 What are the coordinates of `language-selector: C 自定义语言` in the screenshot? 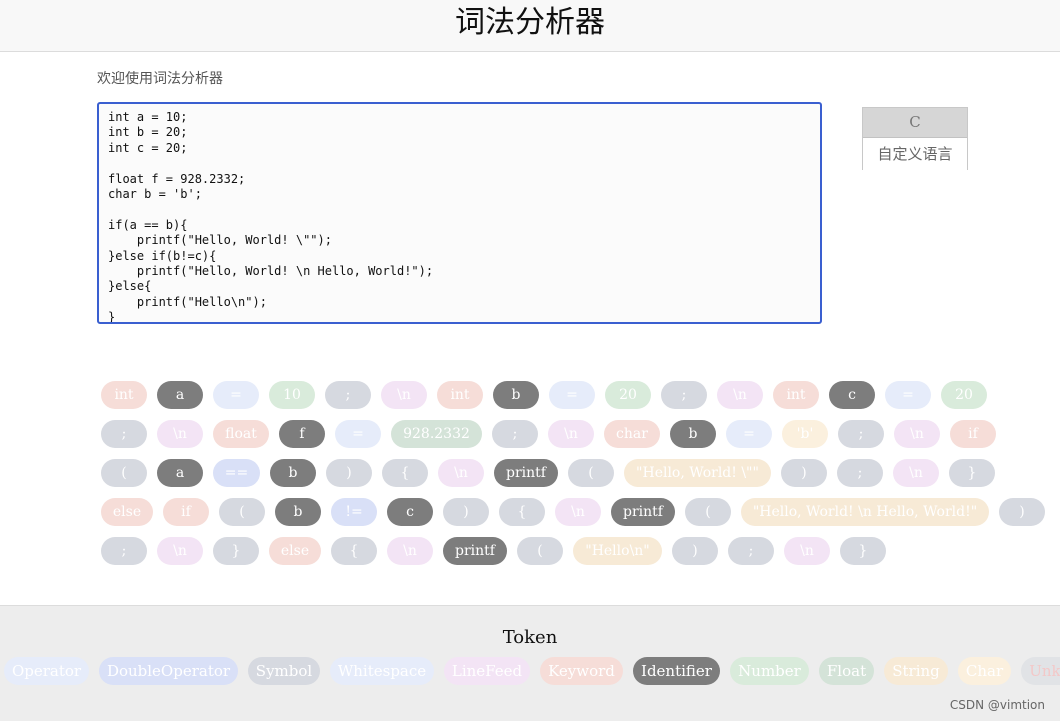 It's located at (915, 138).